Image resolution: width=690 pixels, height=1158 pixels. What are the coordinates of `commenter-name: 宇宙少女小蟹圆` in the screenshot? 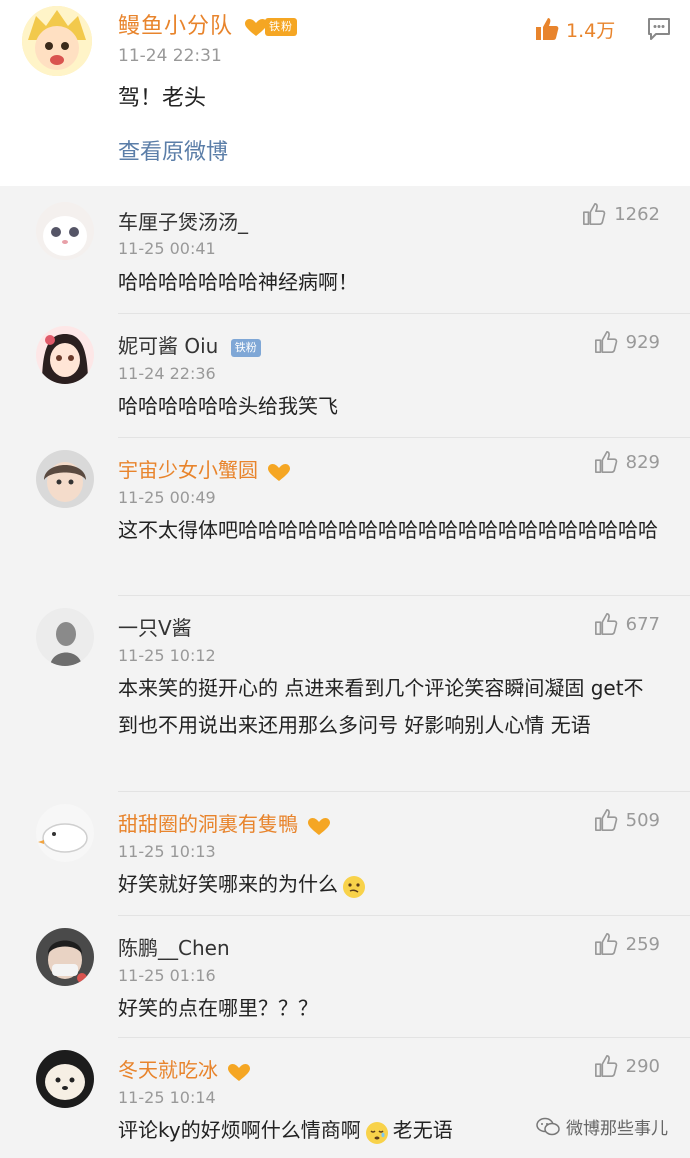 It's located at (204, 468).